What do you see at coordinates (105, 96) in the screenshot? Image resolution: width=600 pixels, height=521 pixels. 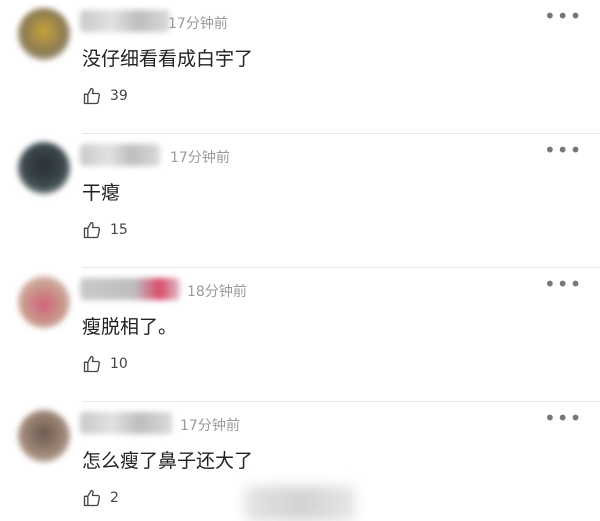 I see `like-button: 39` at bounding box center [105, 96].